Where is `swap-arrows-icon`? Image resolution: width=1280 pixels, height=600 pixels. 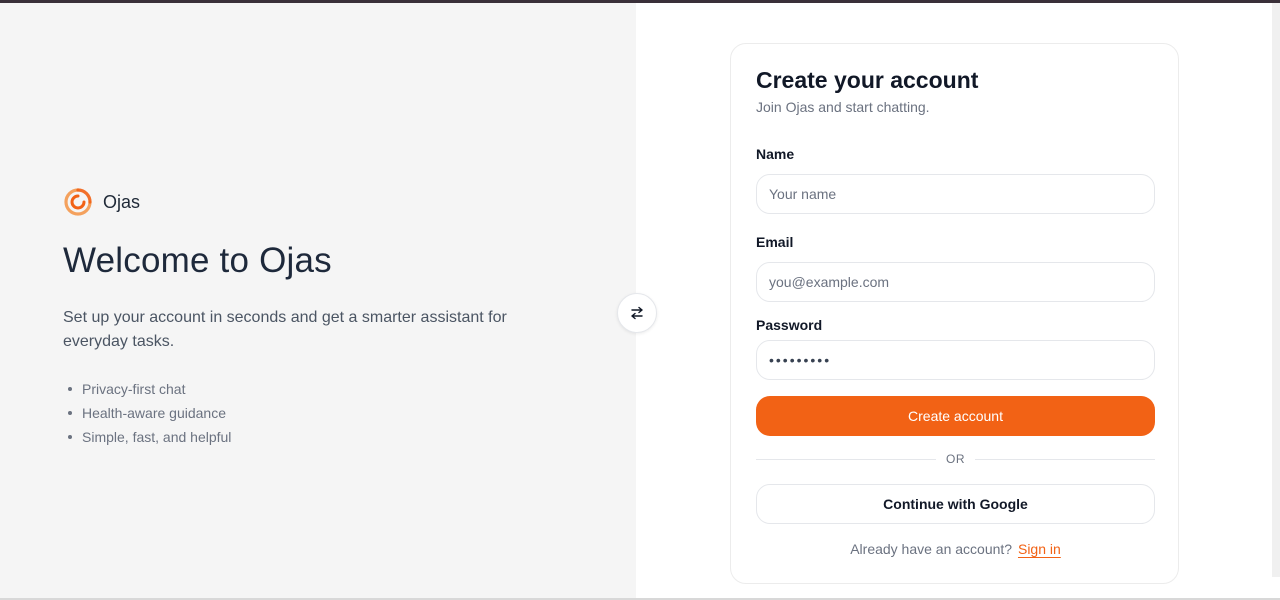
swap-arrows-icon is located at coordinates (637, 313).